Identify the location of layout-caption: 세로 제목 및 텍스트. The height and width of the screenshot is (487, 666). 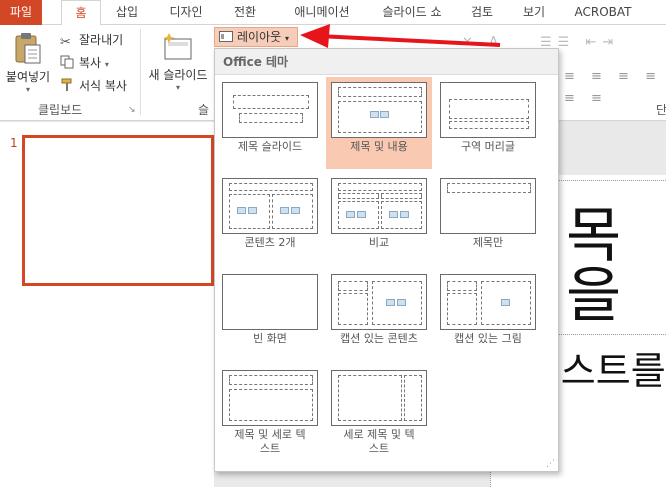
(379, 441).